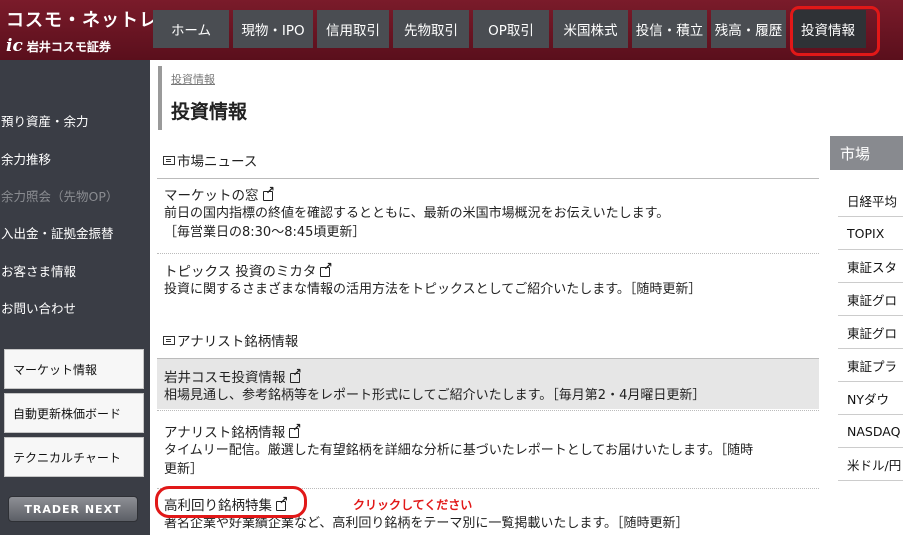  Describe the element at coordinates (353, 29) in the screenshot. I see `tab-margin: 信用取引` at that location.